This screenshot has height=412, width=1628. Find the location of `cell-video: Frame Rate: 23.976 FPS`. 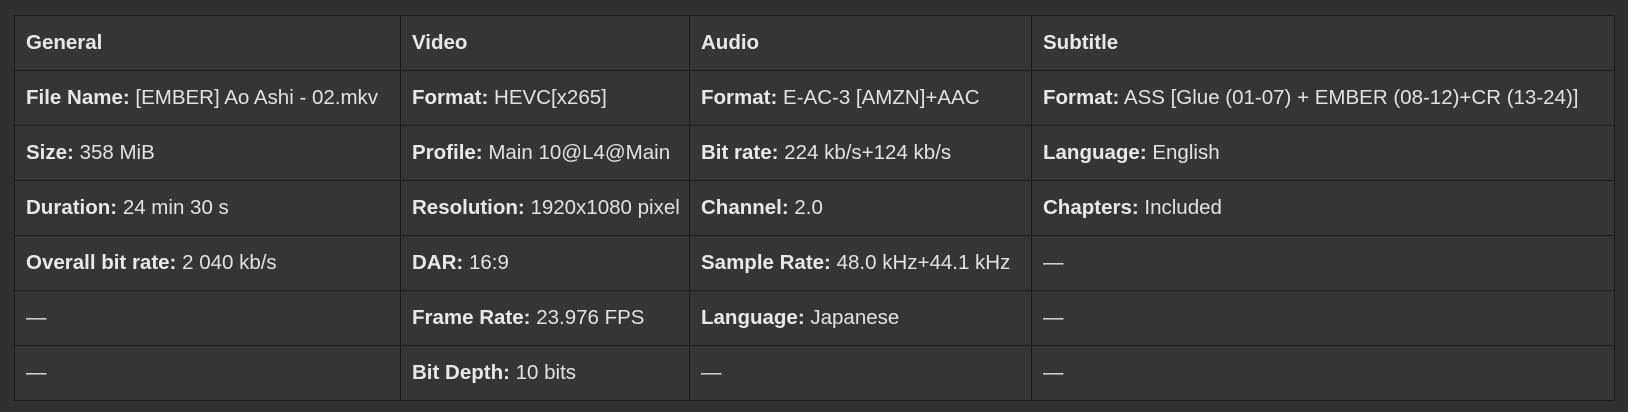

cell-video: Frame Rate: 23.976 FPS is located at coordinates (545, 318).